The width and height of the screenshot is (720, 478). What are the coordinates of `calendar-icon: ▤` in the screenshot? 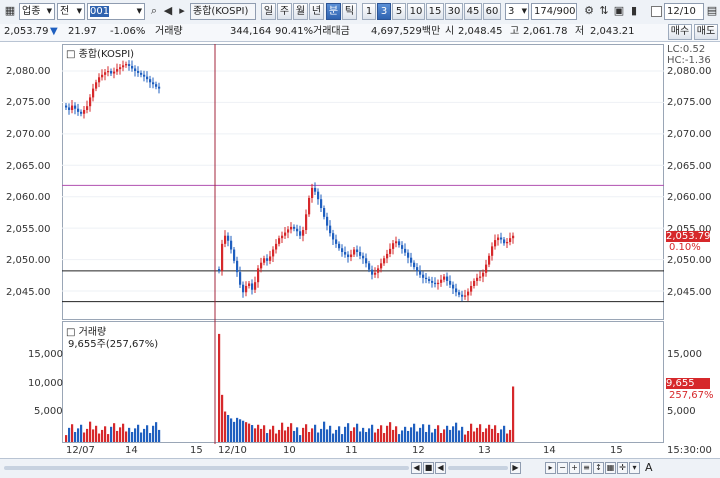 It's located at (712, 11).